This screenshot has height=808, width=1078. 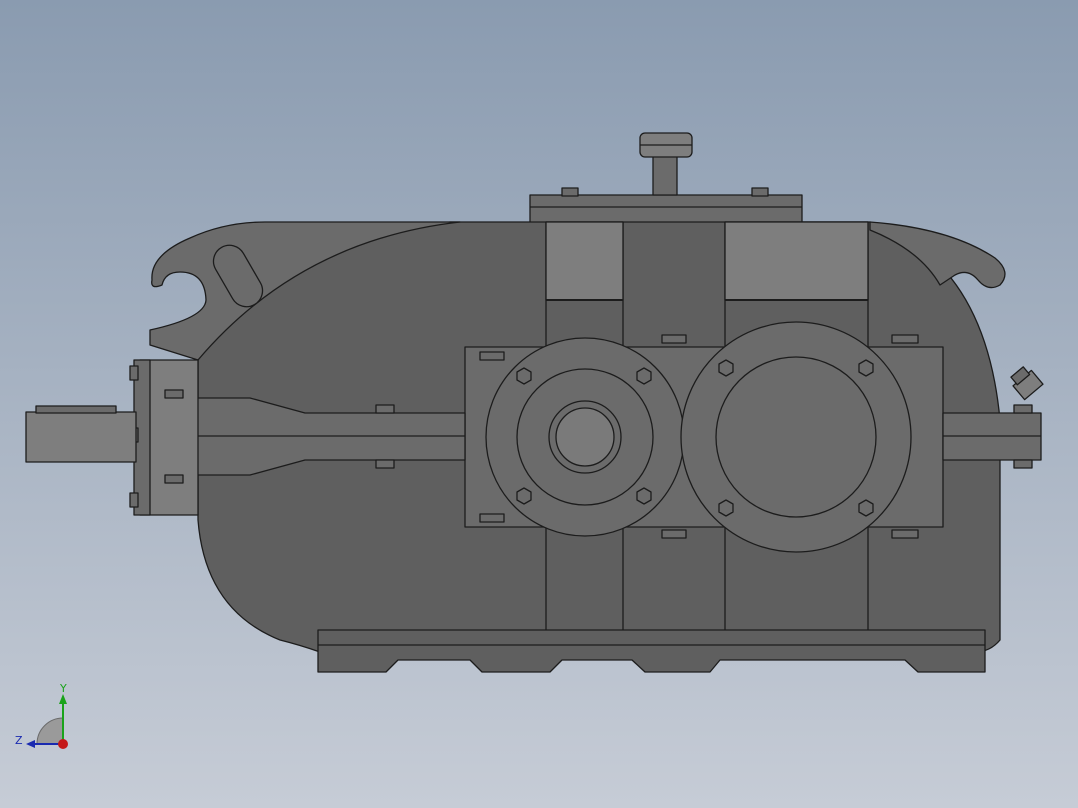 What do you see at coordinates (50, 731) in the screenshot?
I see `triad-arc` at bounding box center [50, 731].